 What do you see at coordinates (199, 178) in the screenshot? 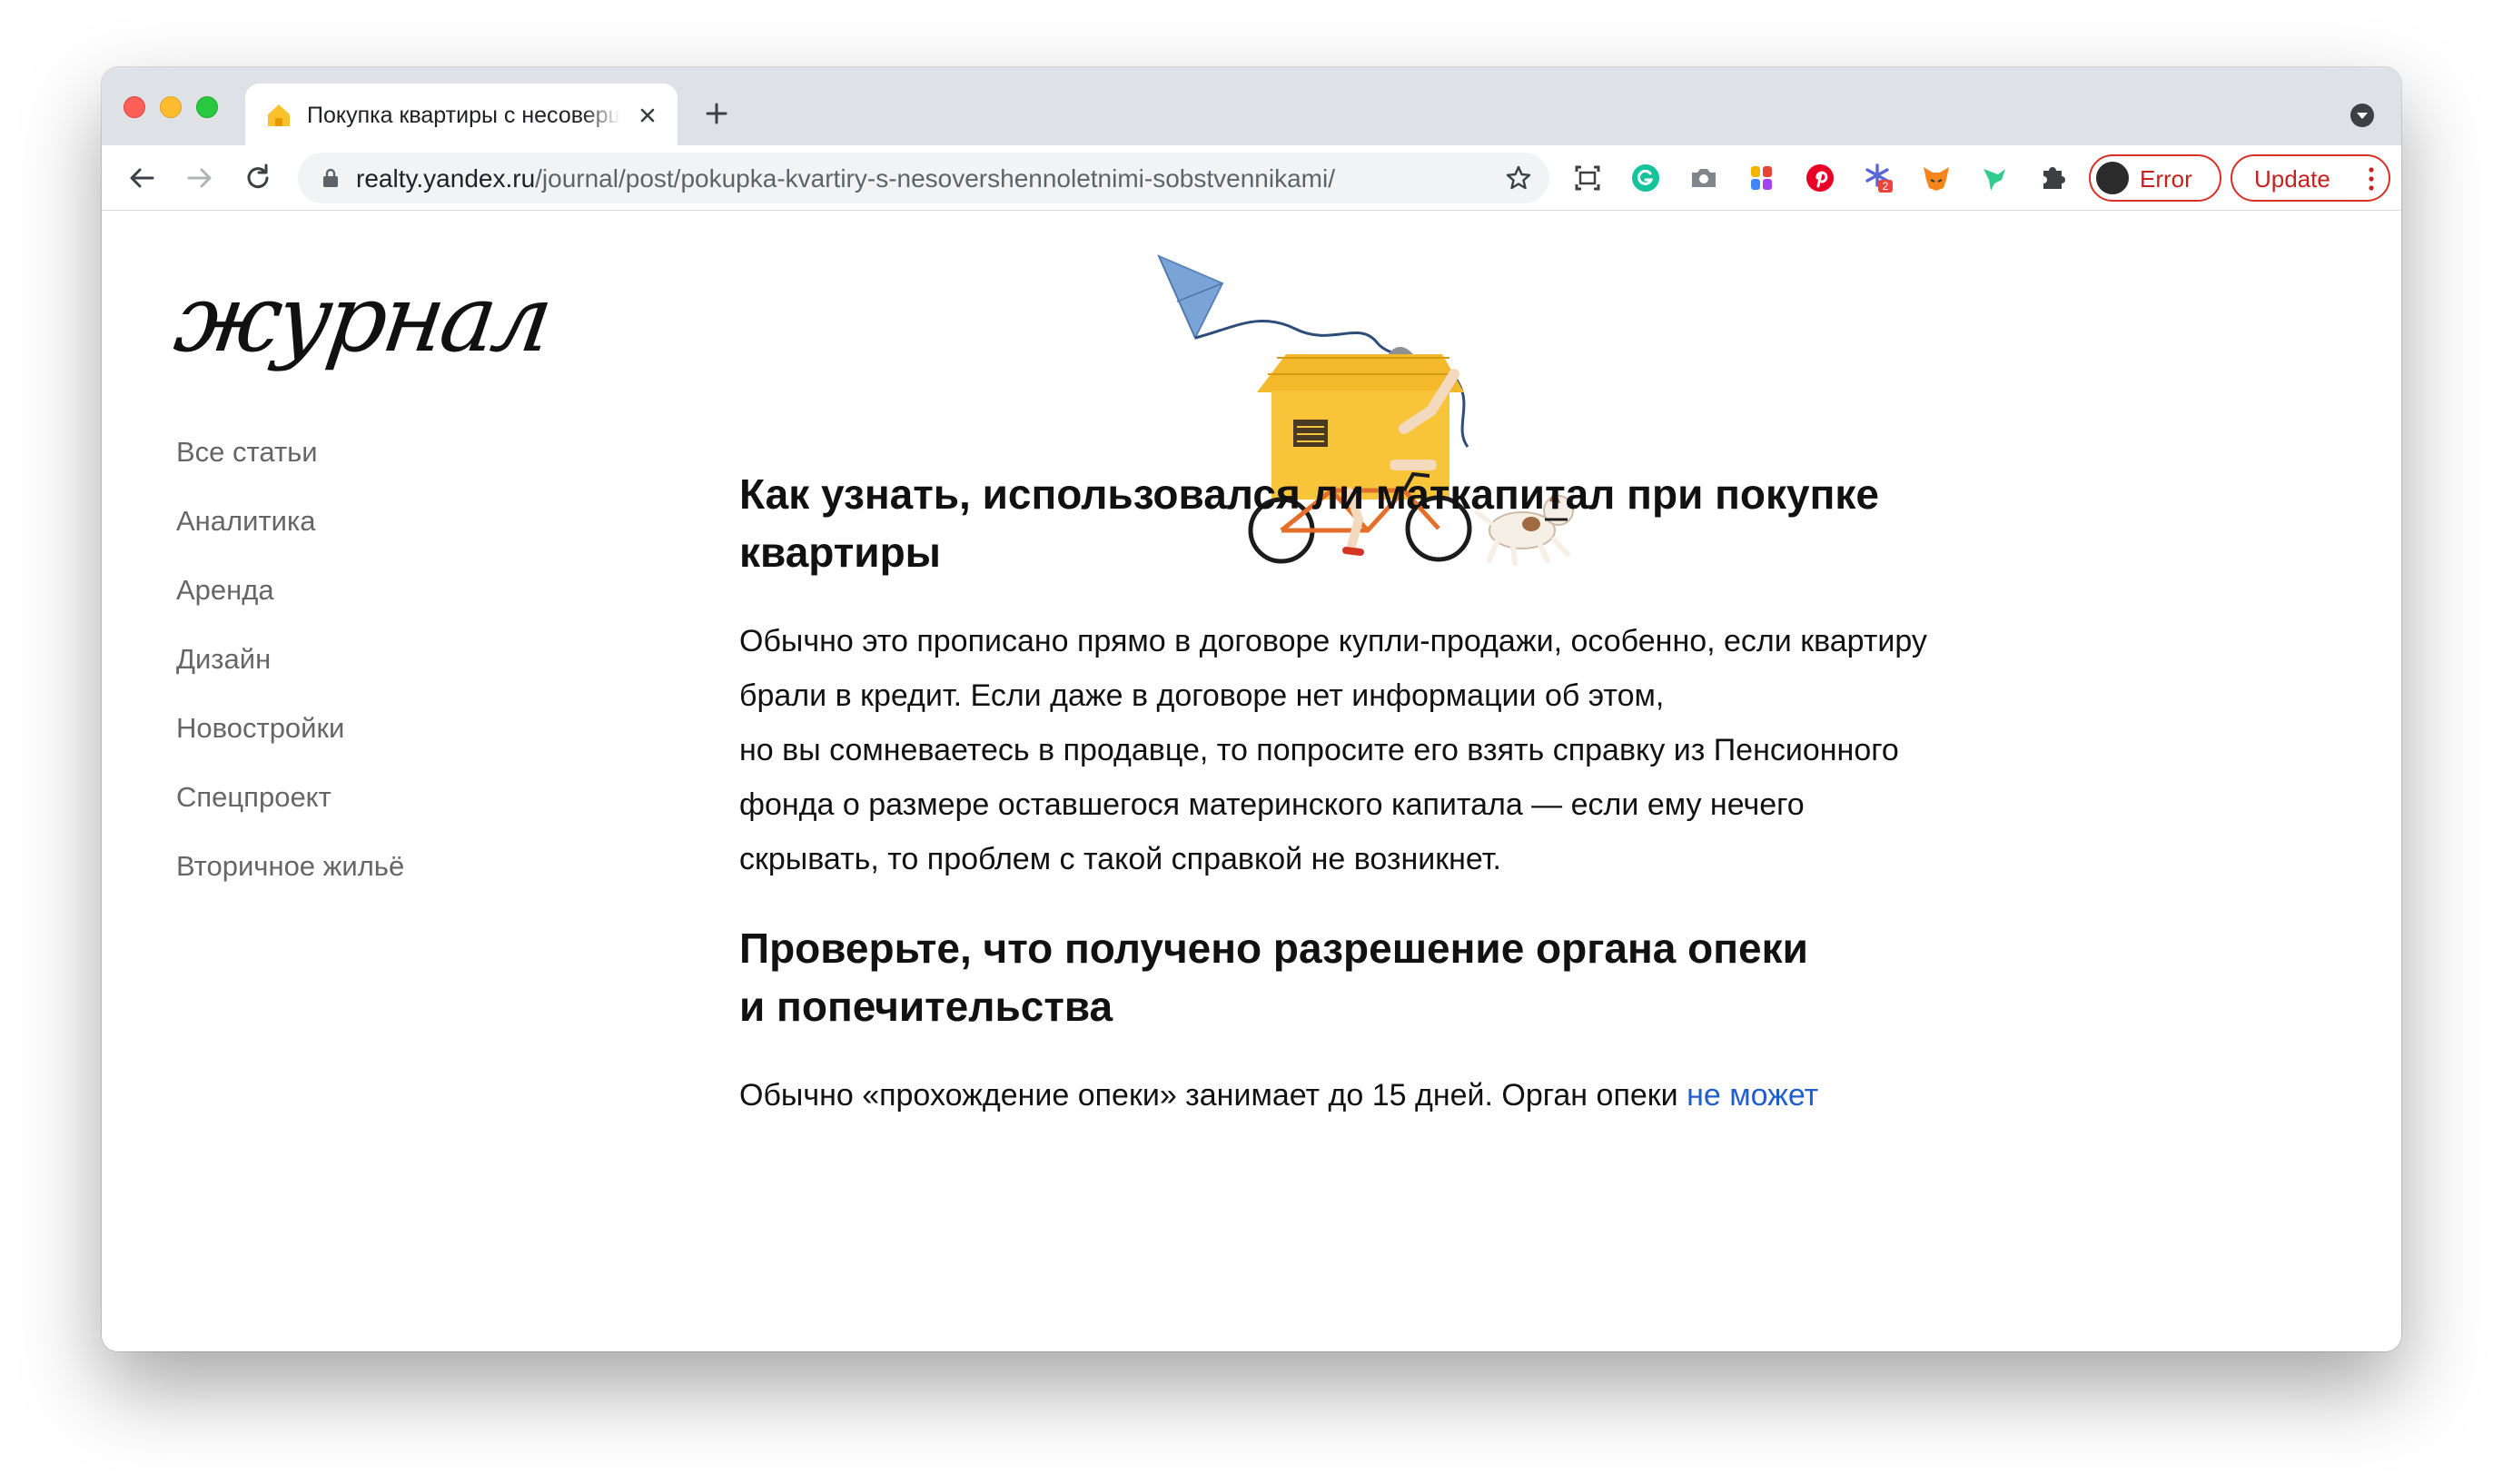
I see `forward-arrow-icon` at bounding box center [199, 178].